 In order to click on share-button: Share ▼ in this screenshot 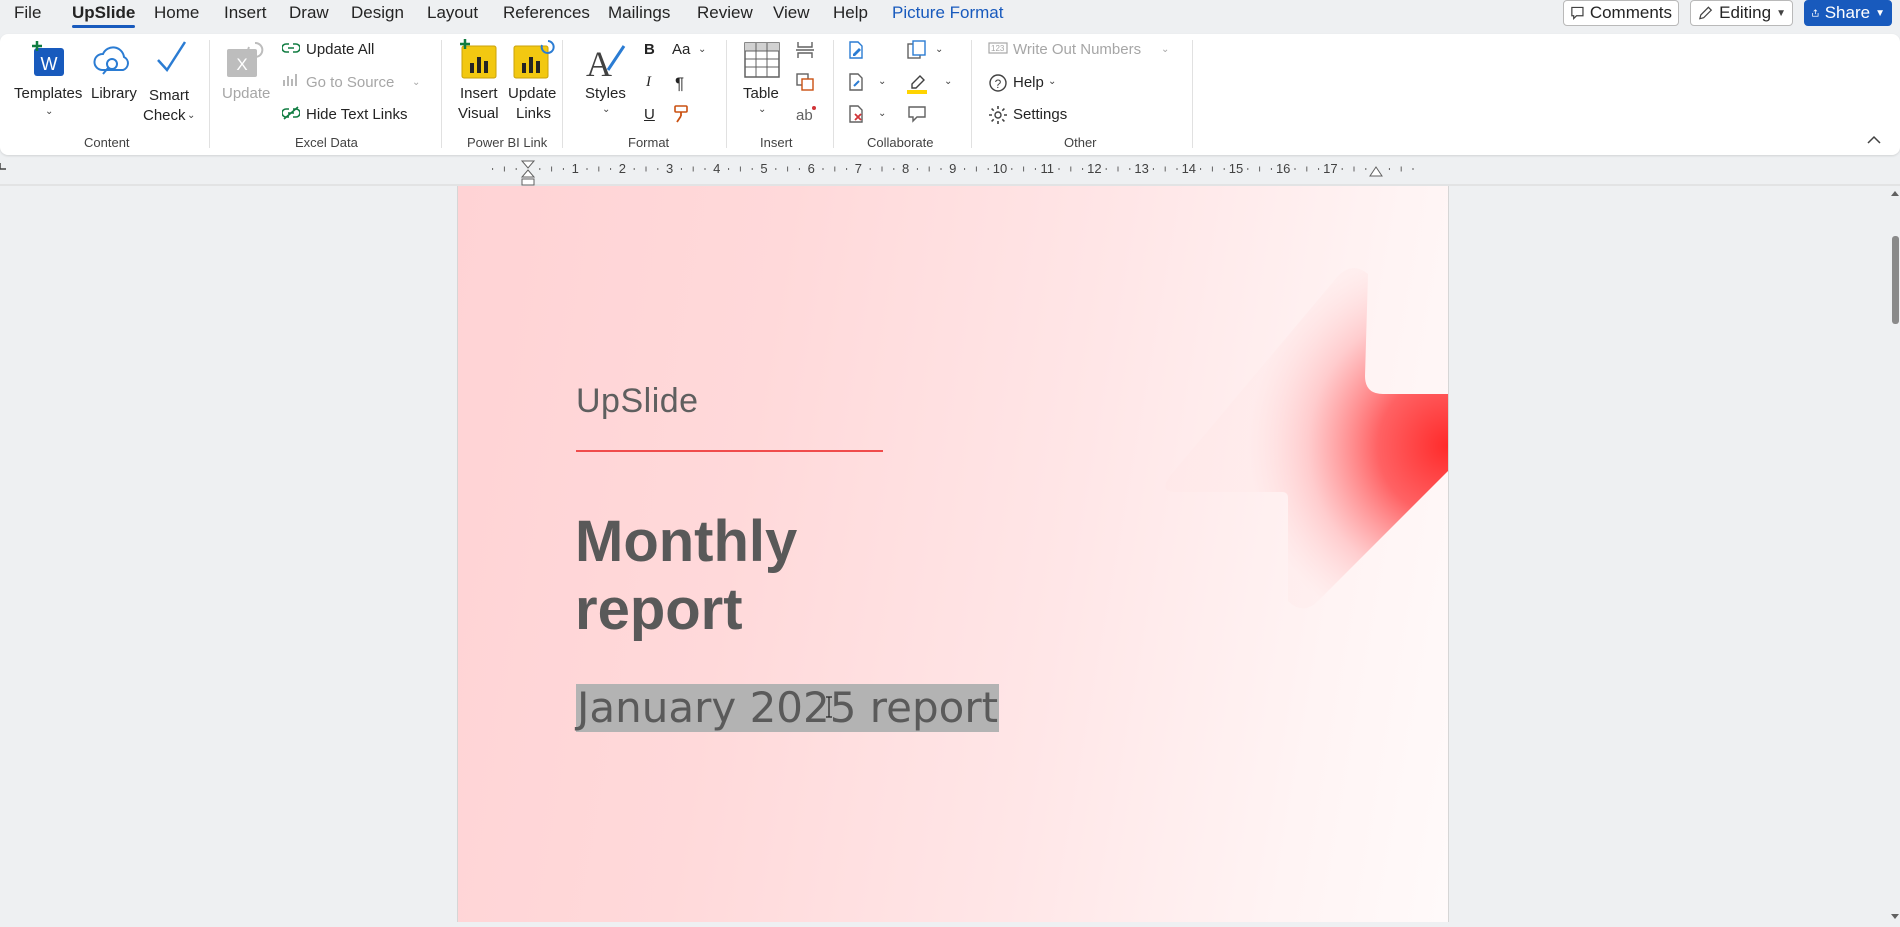, I will do `click(1848, 13)`.